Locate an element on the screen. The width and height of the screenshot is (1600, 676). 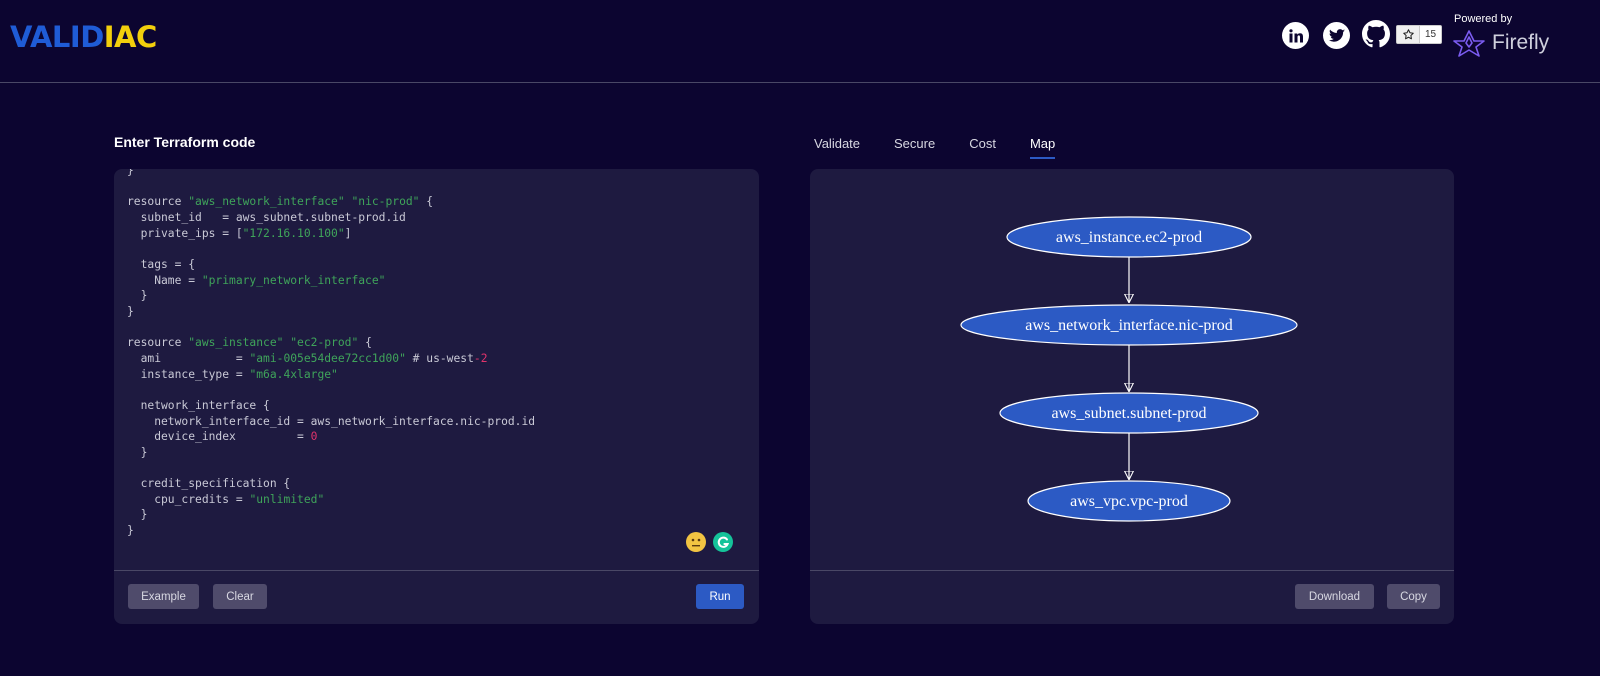
graph-node: aws_network_interface.nic-prod is located at coordinates (1129, 325).